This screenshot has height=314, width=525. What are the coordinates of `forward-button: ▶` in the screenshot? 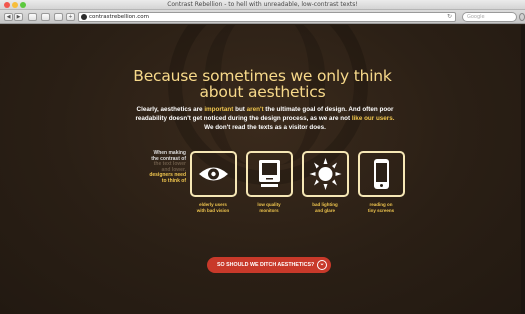 It's located at (18, 17).